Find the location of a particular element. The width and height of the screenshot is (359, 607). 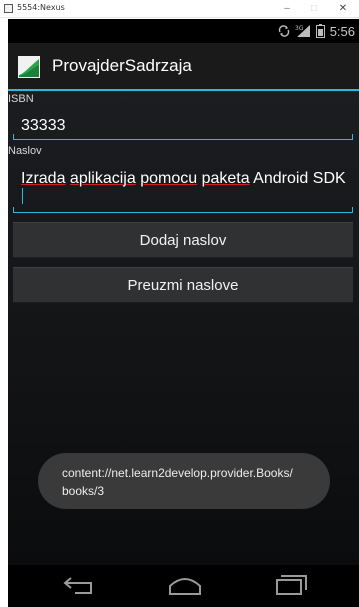

naslov-rest: Android SDK is located at coordinates (299, 178).